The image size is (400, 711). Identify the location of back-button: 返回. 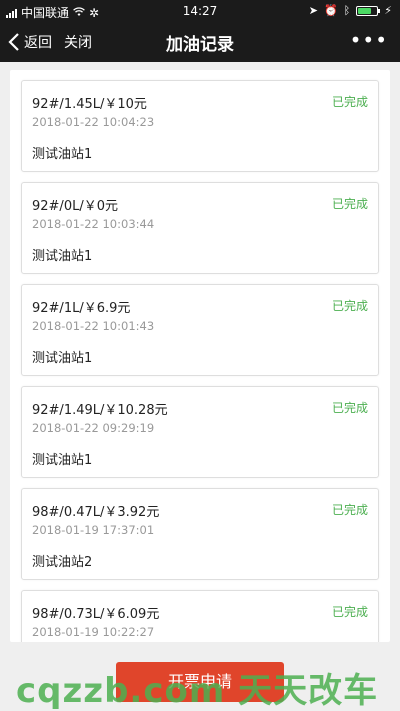
(30, 42).